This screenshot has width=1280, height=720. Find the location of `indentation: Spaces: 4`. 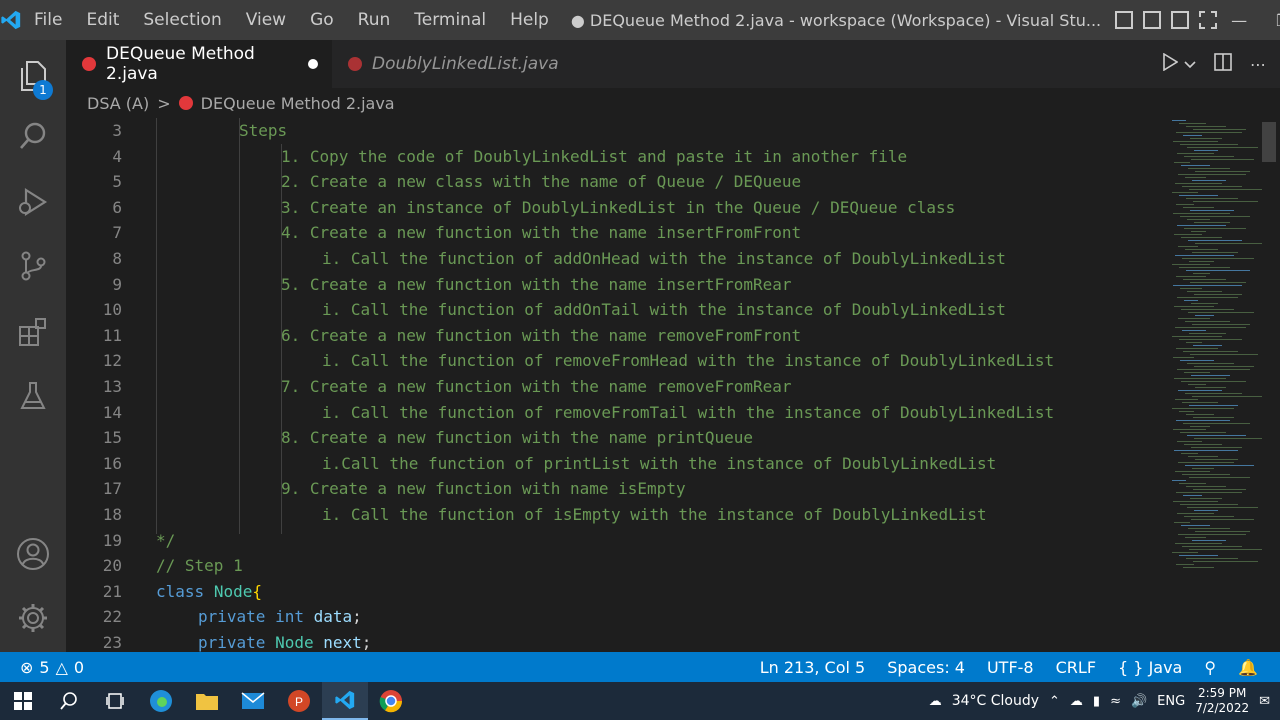

indentation: Spaces: 4 is located at coordinates (926, 667).